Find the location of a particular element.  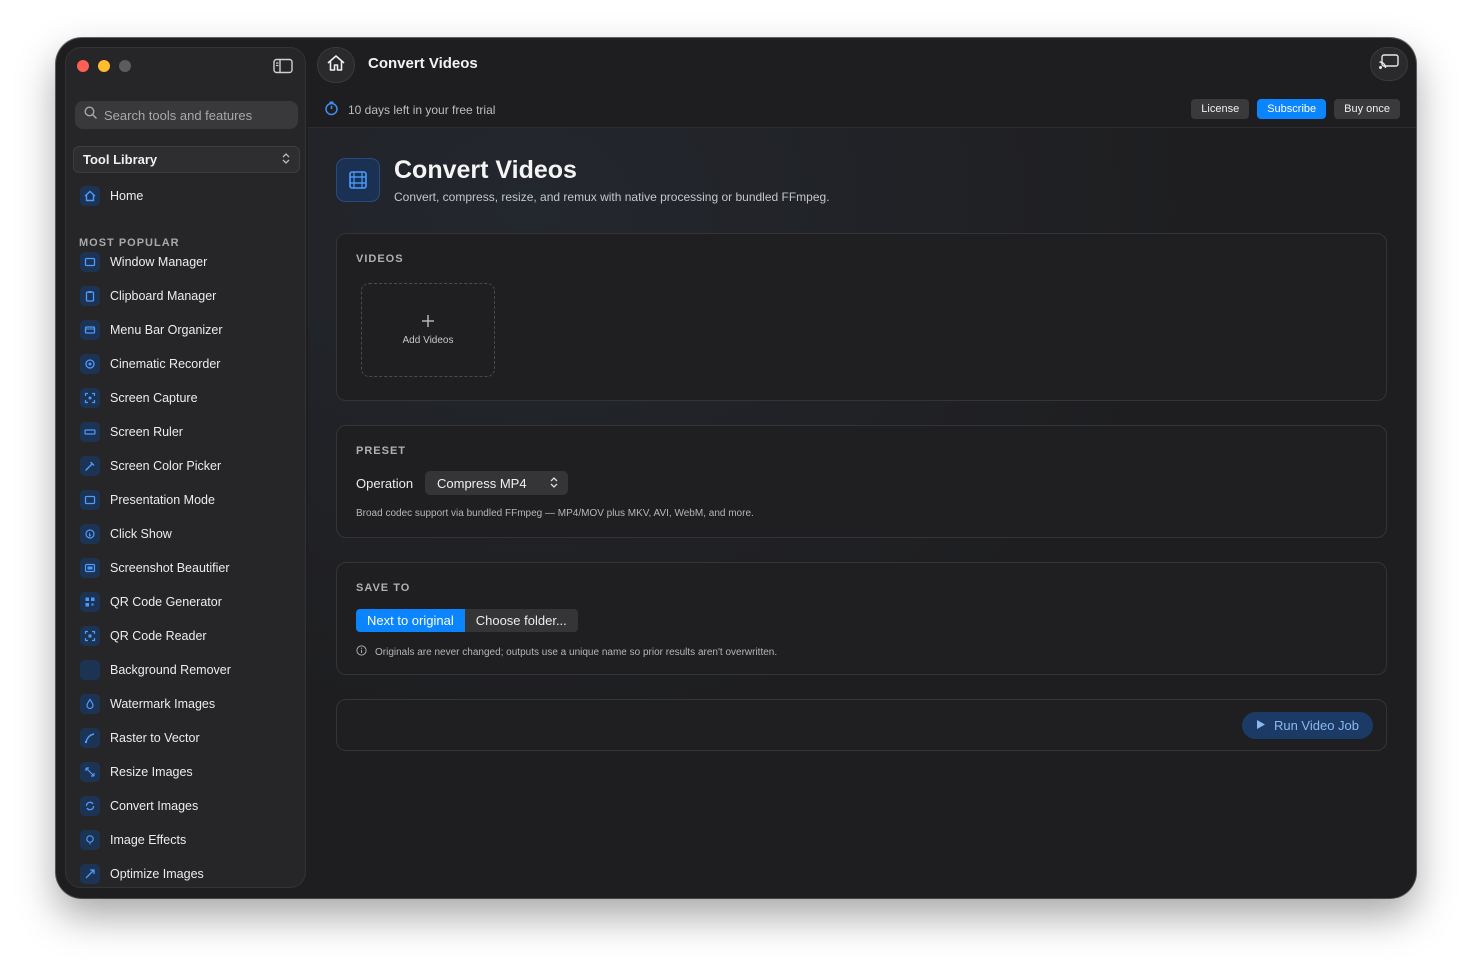

presentation-icon is located at coordinates (90, 500).